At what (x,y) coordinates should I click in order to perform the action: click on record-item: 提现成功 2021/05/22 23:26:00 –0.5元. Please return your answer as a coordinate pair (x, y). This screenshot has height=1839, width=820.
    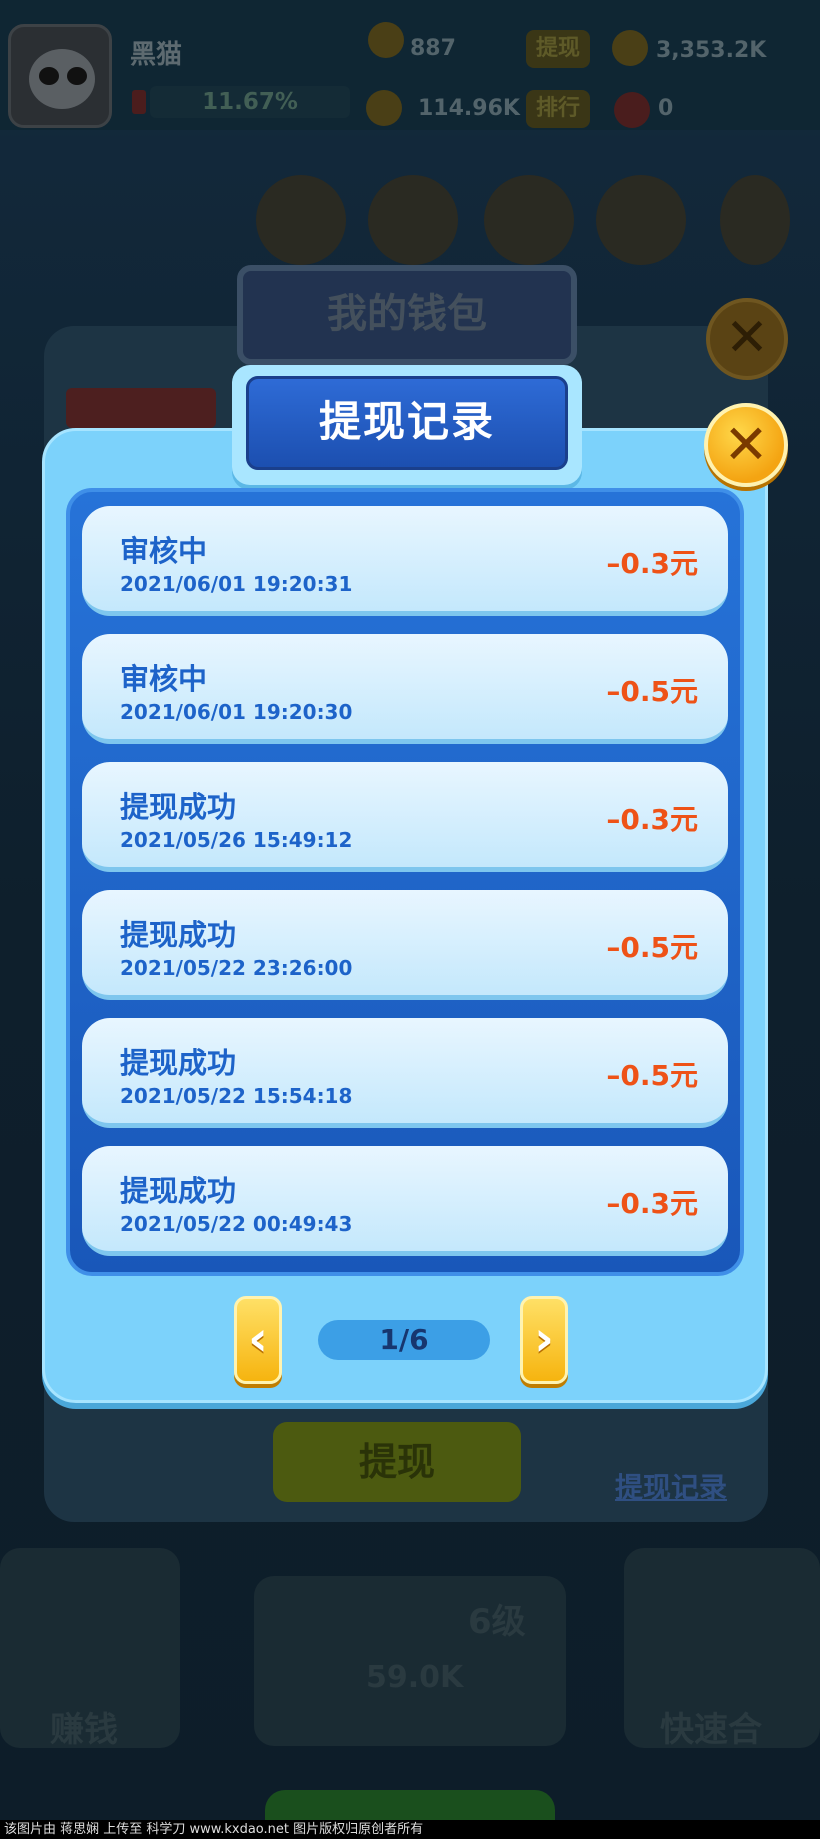
    Looking at the image, I should click on (405, 945).